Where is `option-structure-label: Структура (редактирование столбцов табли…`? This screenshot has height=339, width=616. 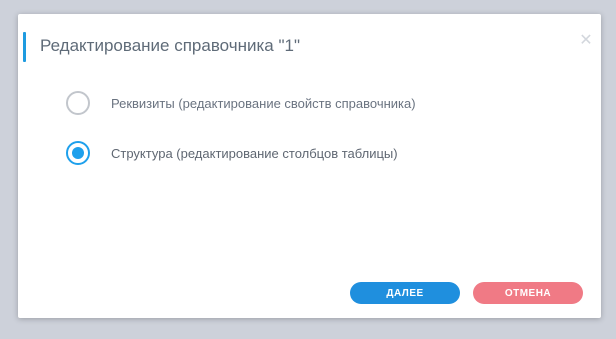
option-structure-label: Структура (редактирование столбцов табли… is located at coordinates (254, 153).